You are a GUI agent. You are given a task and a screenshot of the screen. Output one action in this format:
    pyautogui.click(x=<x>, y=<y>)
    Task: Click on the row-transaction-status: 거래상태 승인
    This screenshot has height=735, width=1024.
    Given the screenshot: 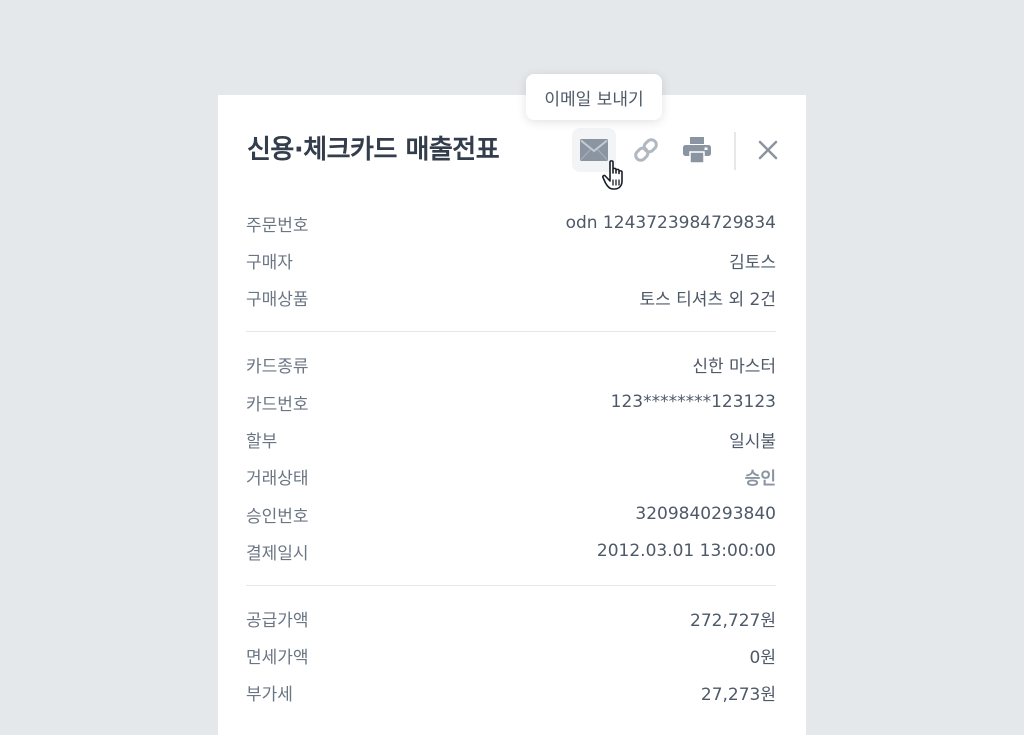 What is the action you would take?
    pyautogui.click(x=511, y=476)
    